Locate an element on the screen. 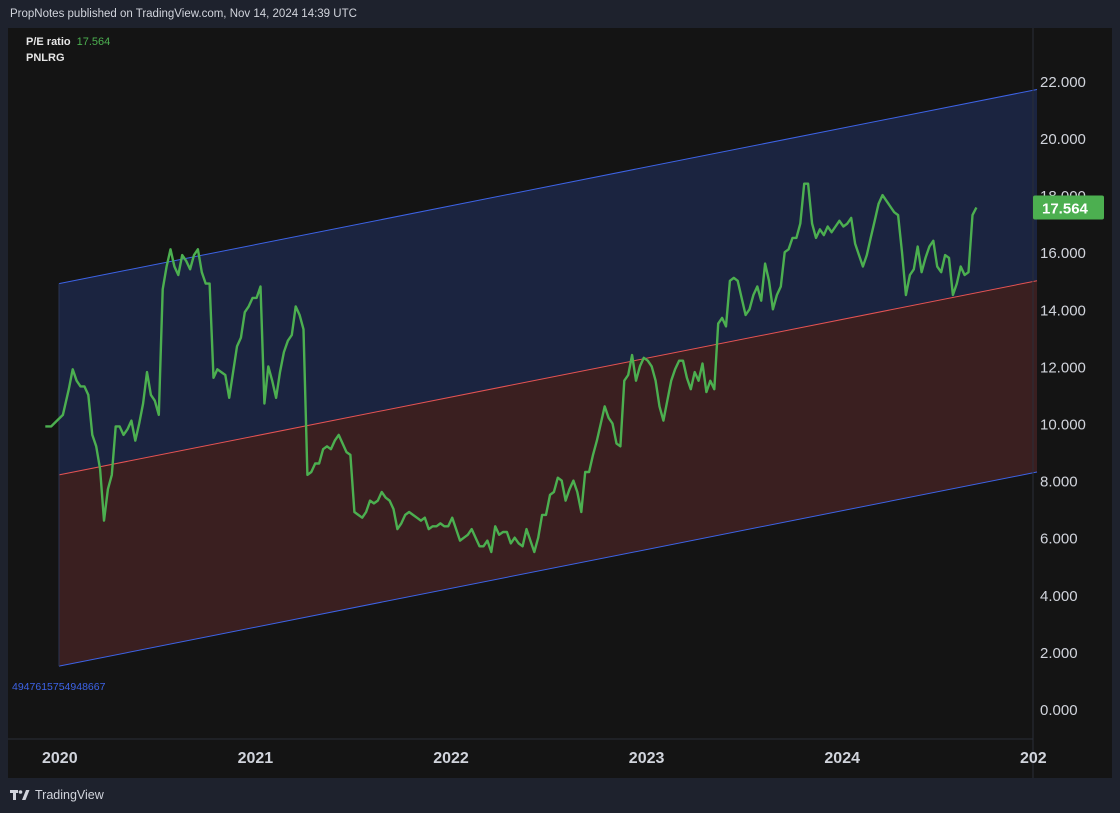 This screenshot has width=1120, height=813. y-tick-label: 10.000 is located at coordinates (1063, 425).